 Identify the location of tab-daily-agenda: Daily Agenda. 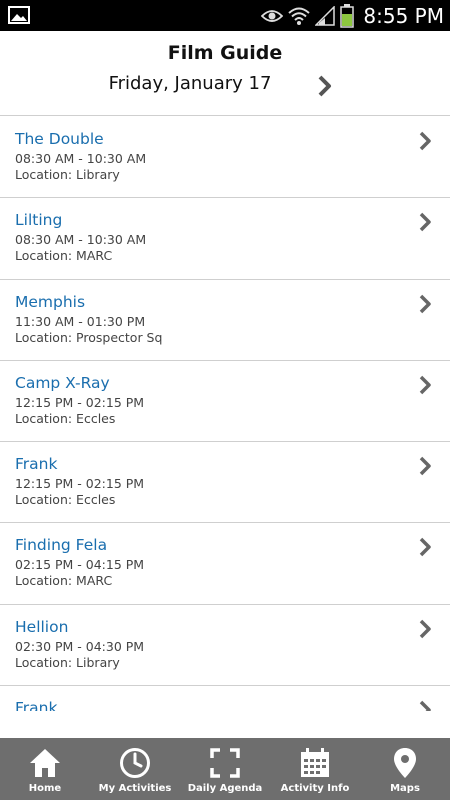
(225, 769).